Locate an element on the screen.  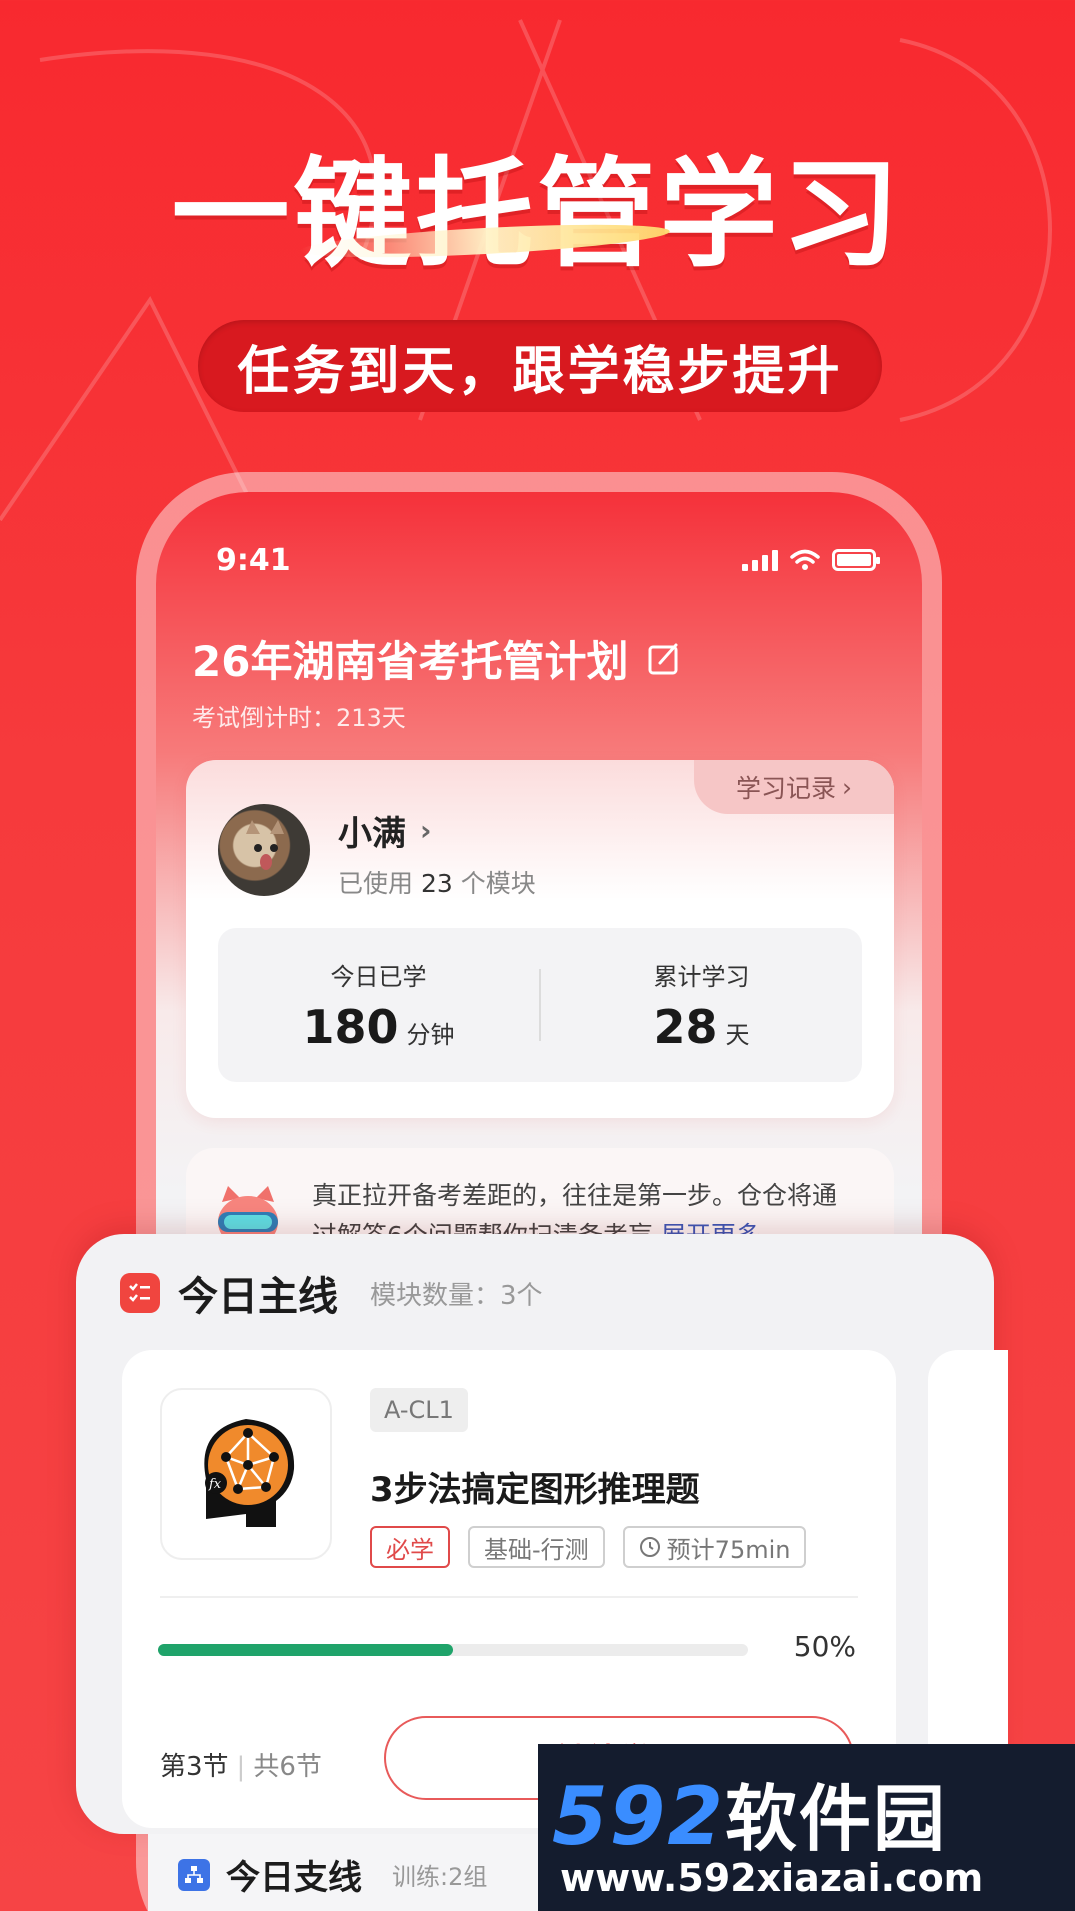
tag-category: 基础-行测 is located at coordinates (536, 1547).